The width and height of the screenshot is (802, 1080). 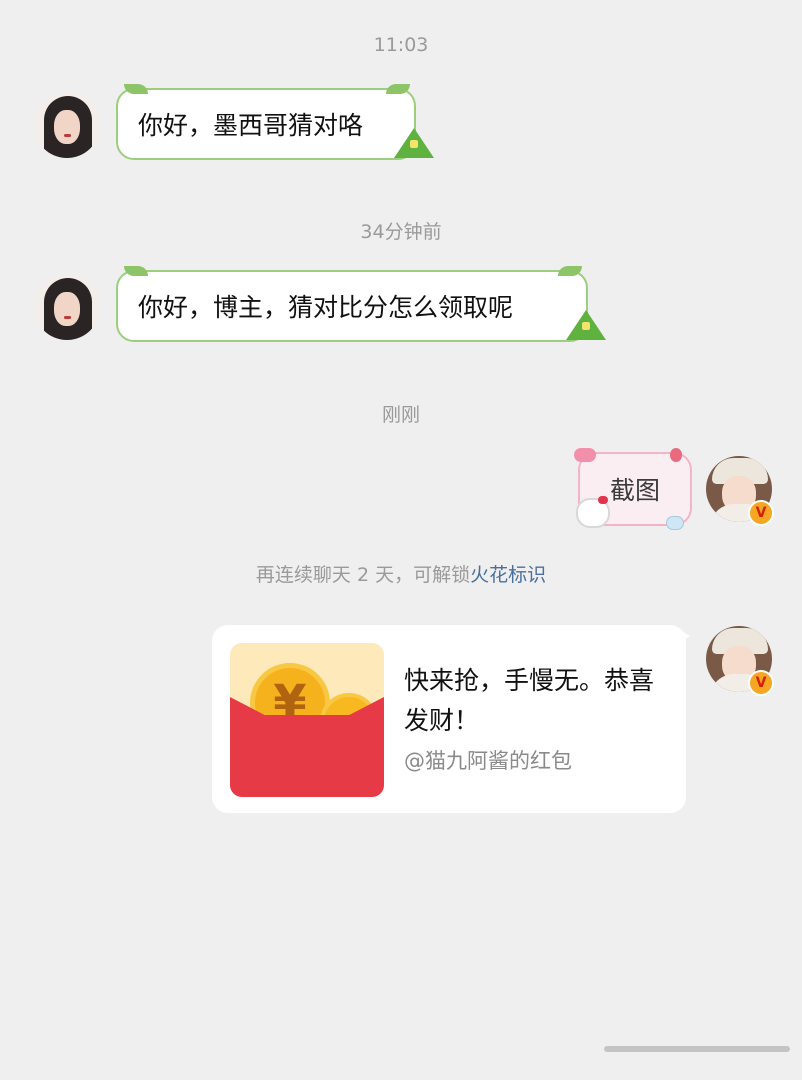 I want to click on strawberry-decoration-icon, so click(x=676, y=455).